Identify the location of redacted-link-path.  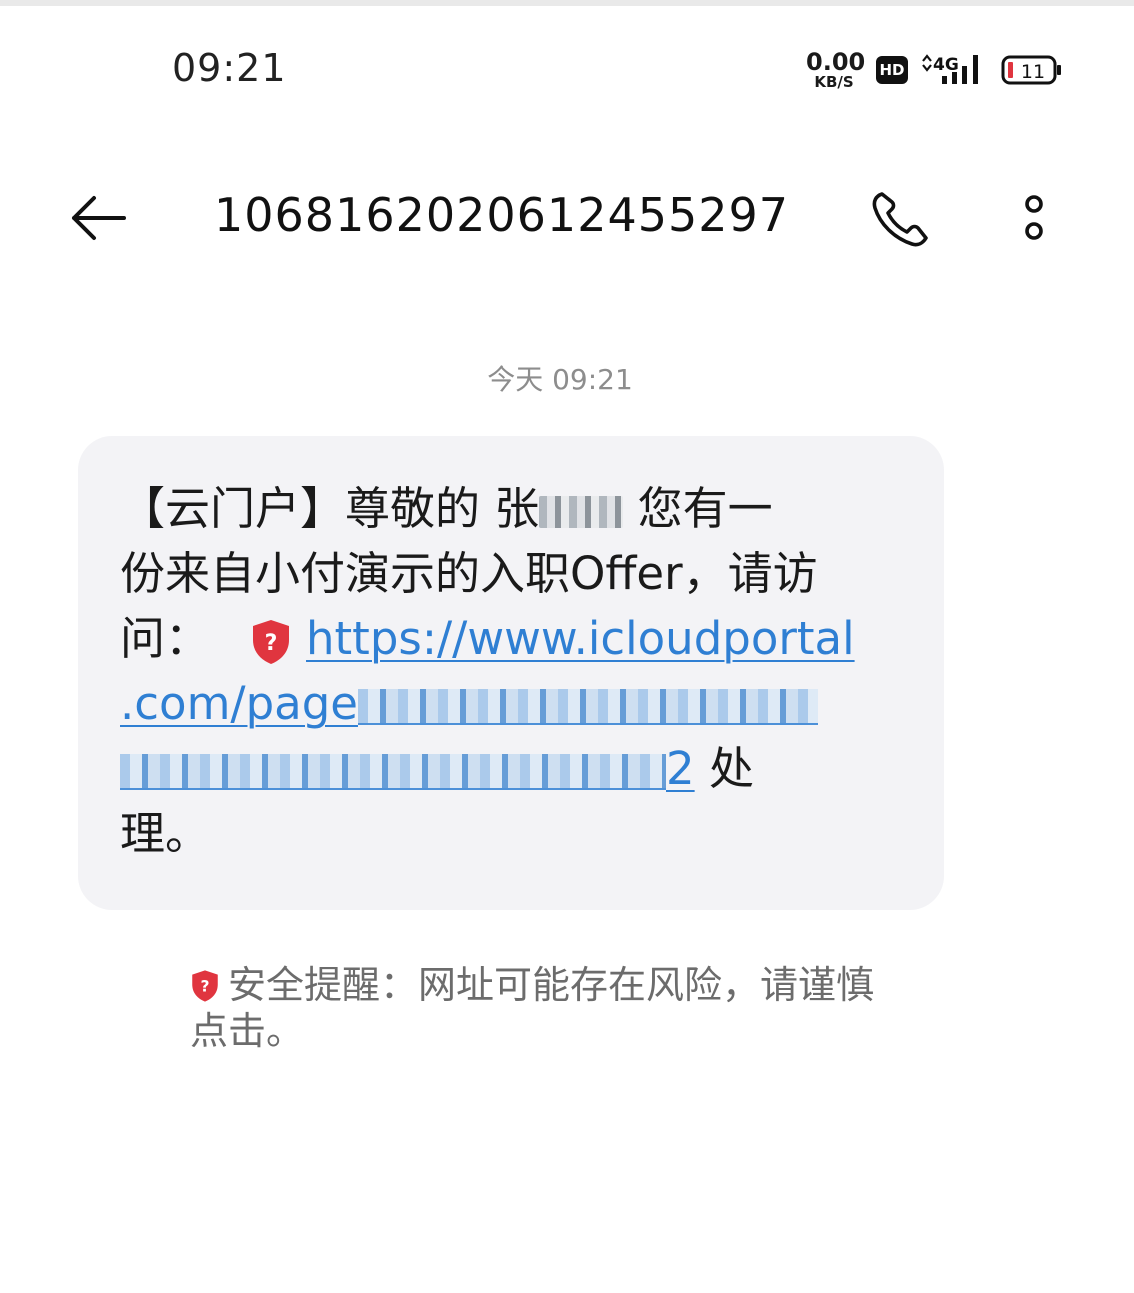
(587, 707).